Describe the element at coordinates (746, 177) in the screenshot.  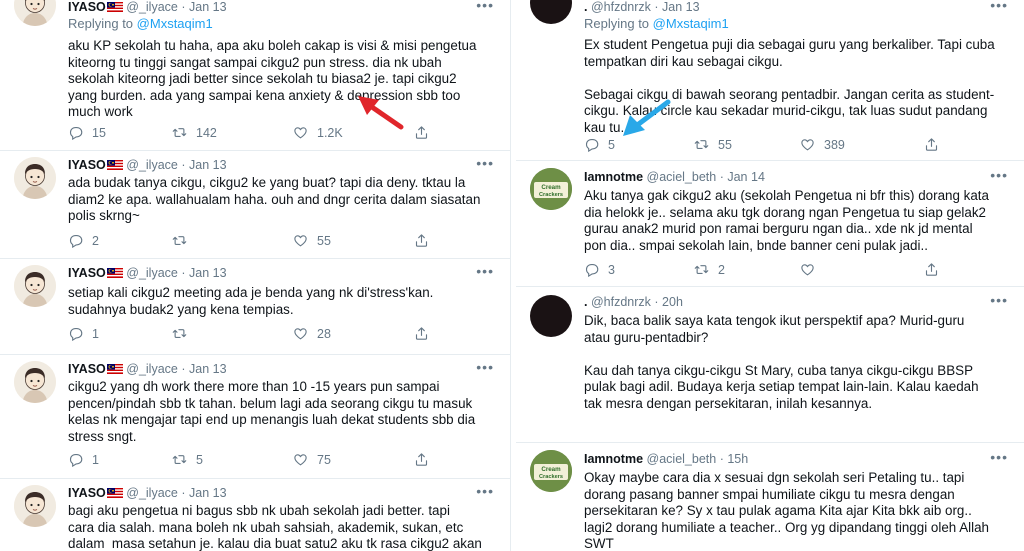
I see `timestamp: Jan 14` at that location.